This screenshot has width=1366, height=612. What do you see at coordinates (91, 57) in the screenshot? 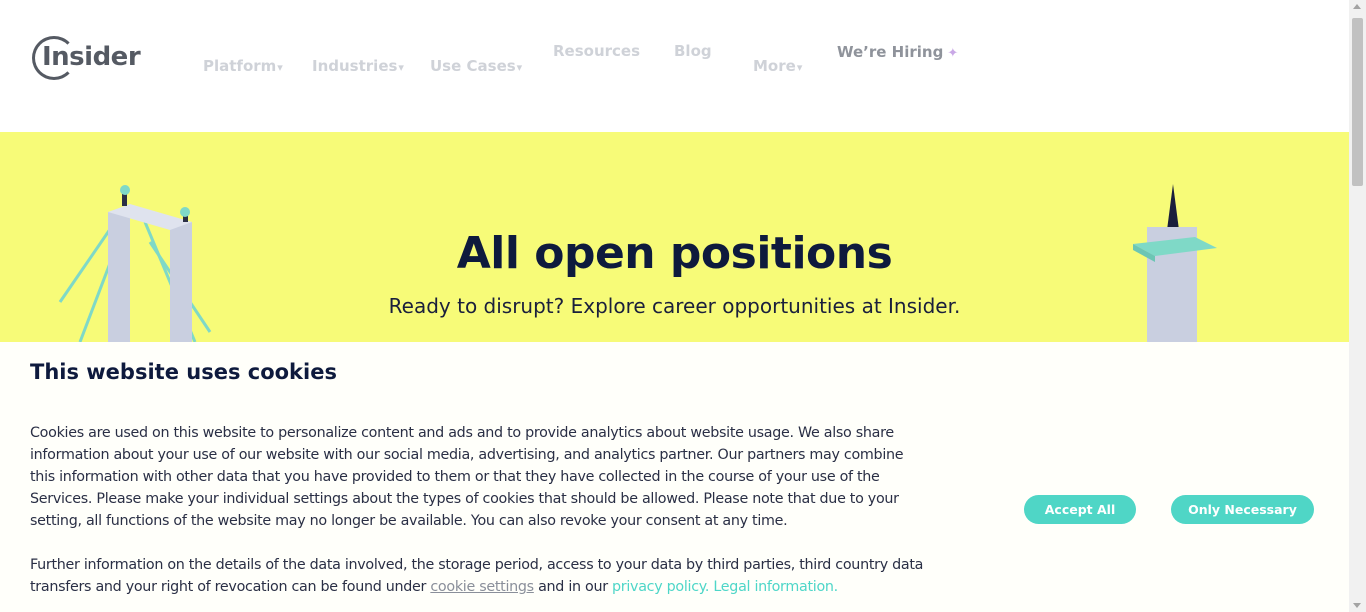
I see `logo-text: Insider` at bounding box center [91, 57].